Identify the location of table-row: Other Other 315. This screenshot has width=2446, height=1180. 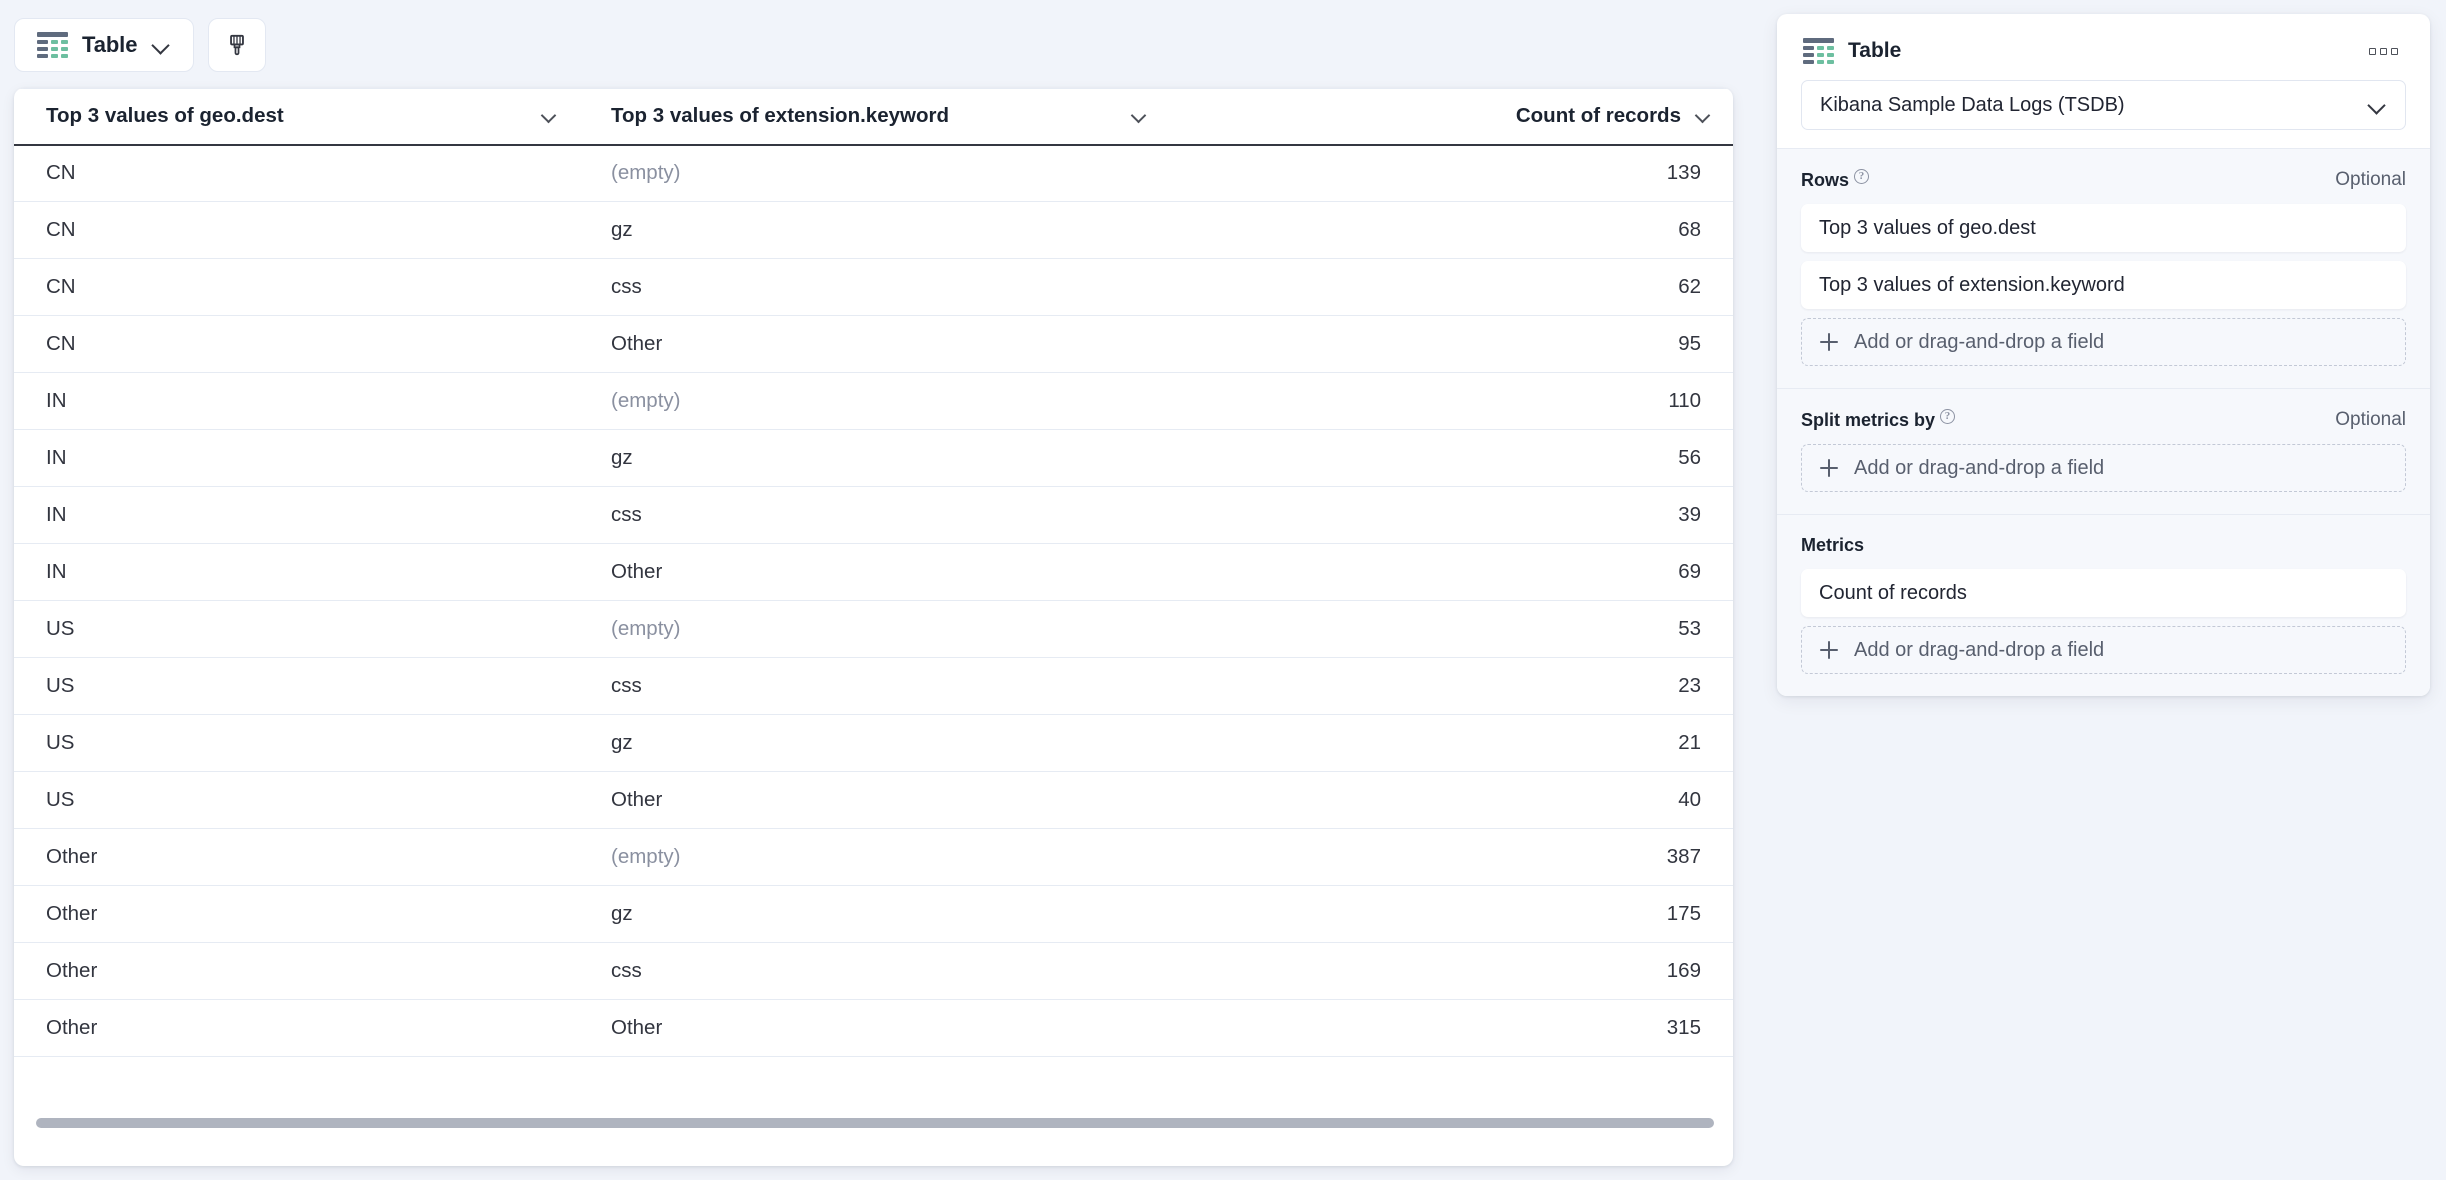
(873, 1028).